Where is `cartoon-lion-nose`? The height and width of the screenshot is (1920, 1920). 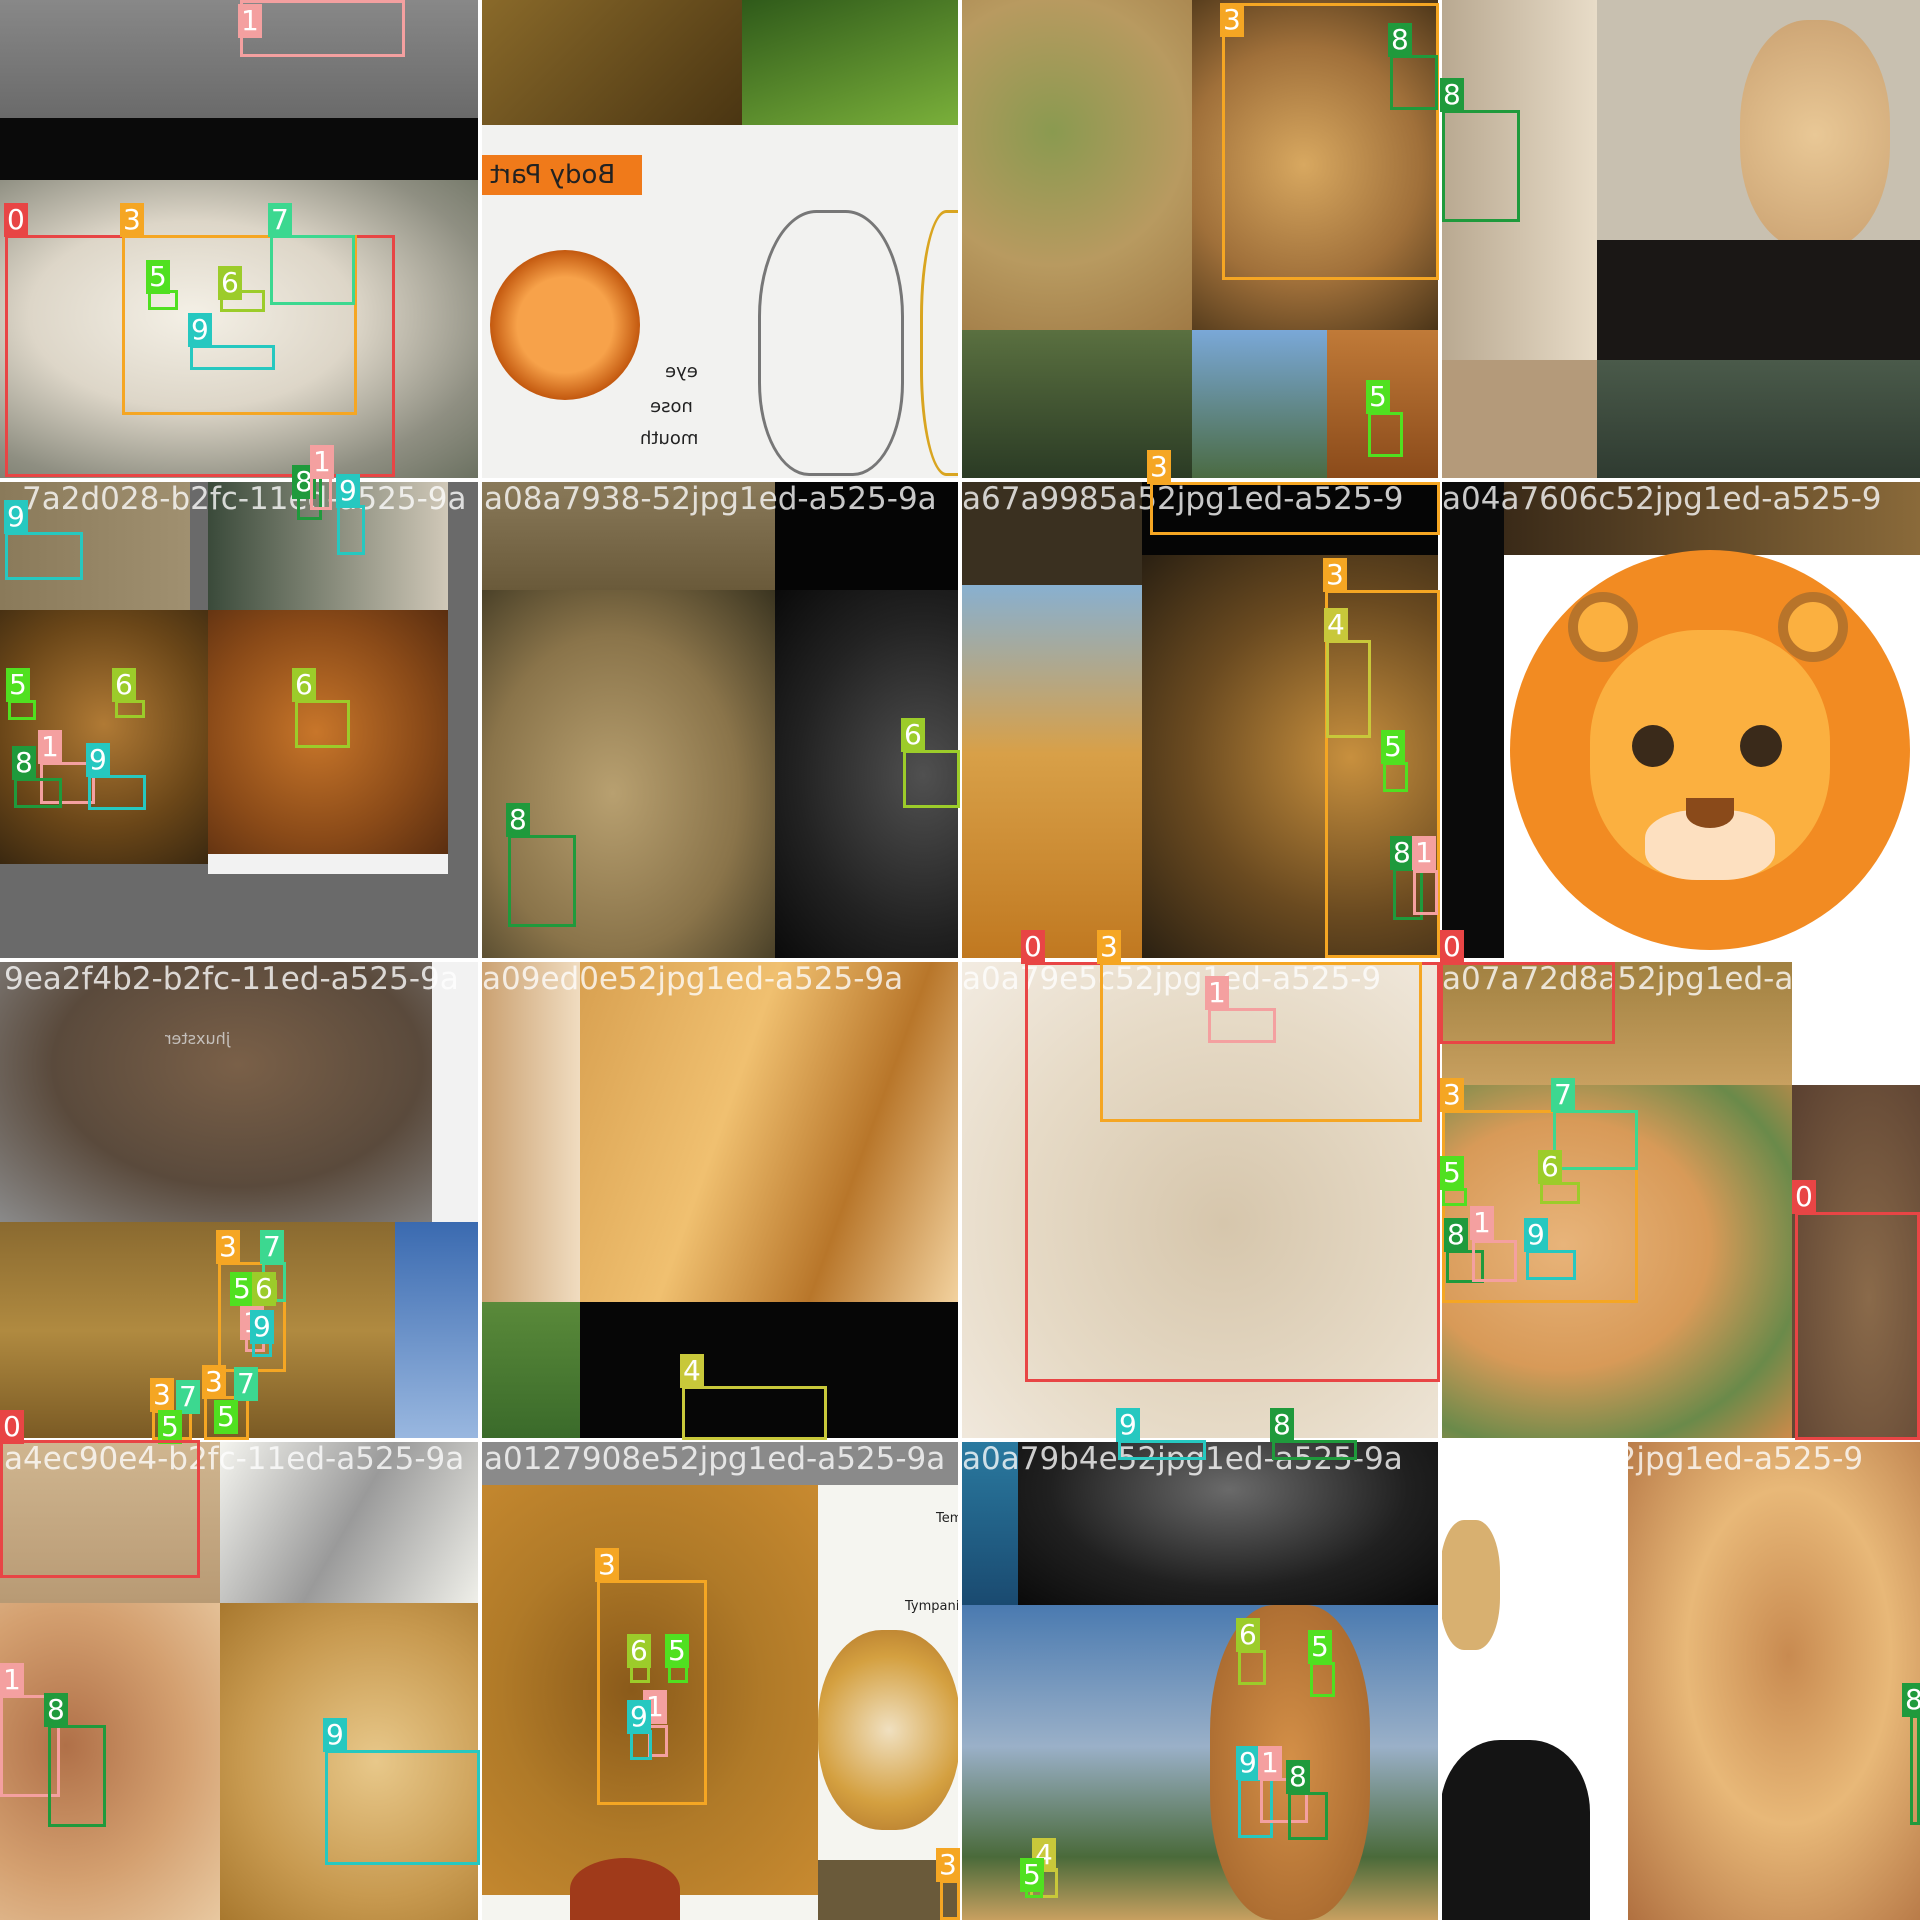 cartoon-lion-nose is located at coordinates (1710, 813).